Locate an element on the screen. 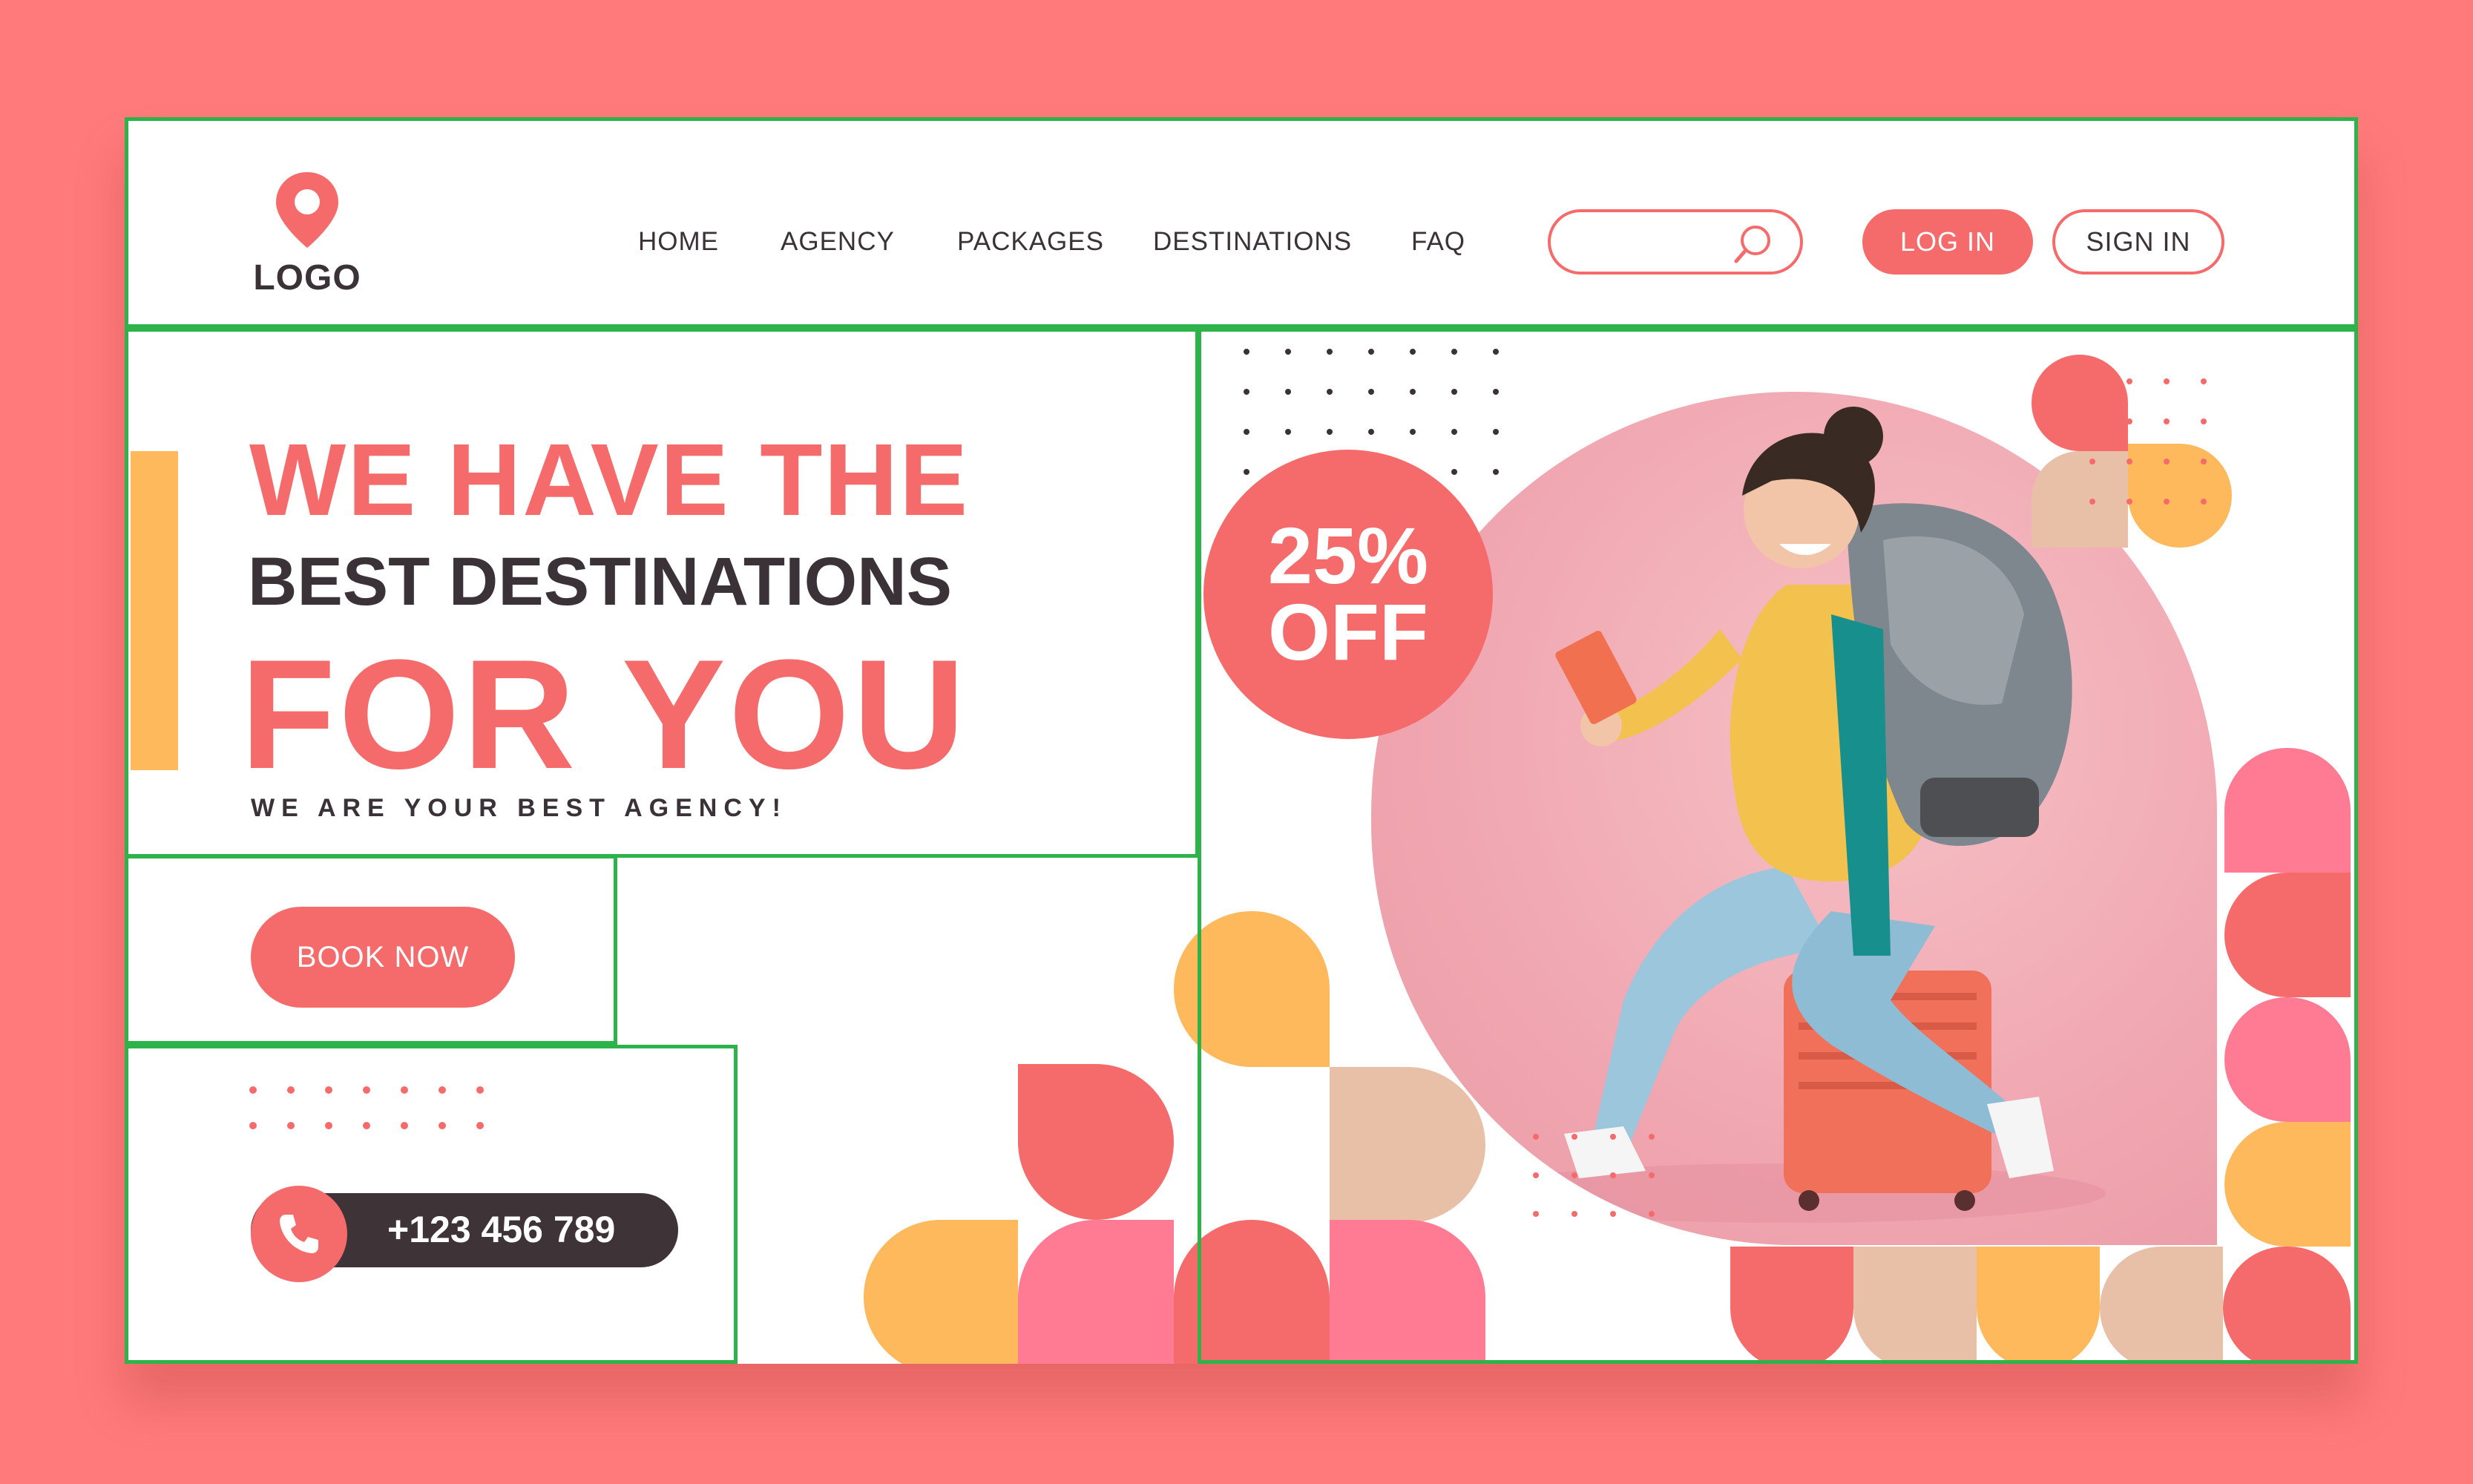 This screenshot has height=1484, width=2473. hero-tagline: WE ARE YOUR BEST AGENCY! is located at coordinates (519, 808).